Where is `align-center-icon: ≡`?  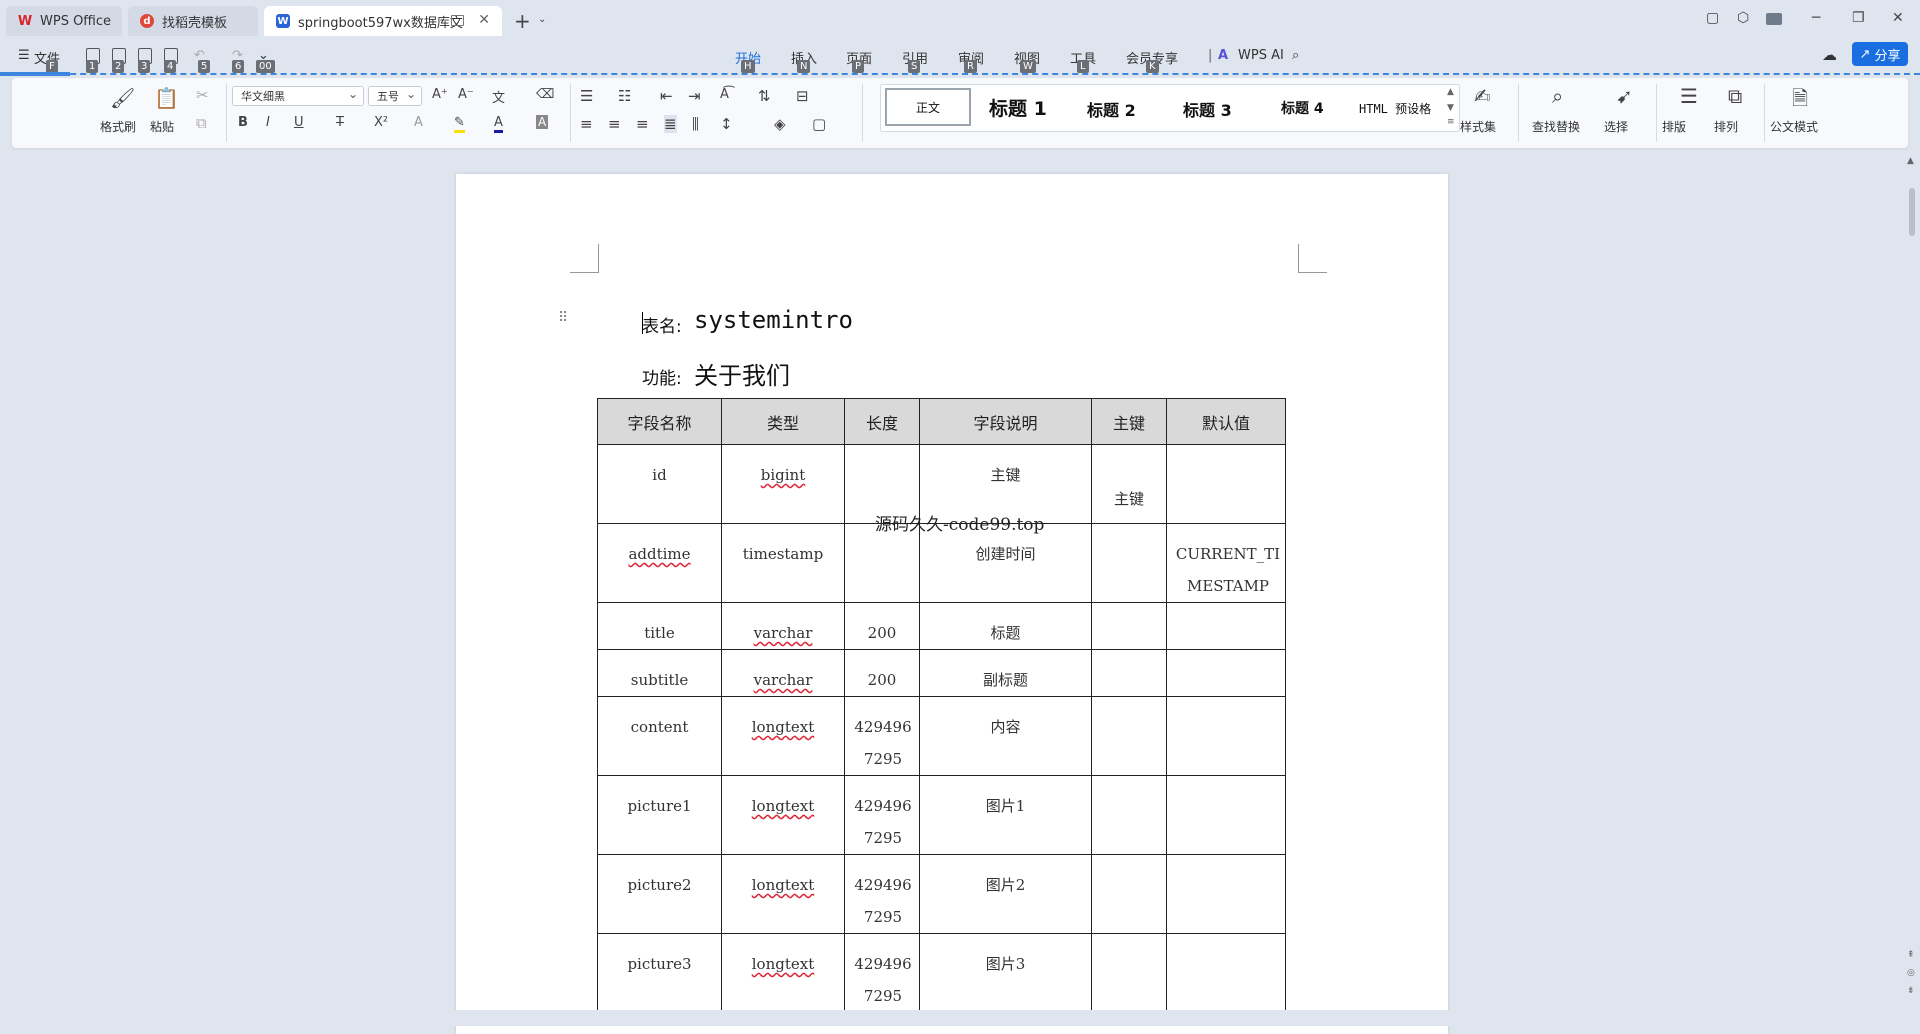 align-center-icon: ≡ is located at coordinates (614, 124).